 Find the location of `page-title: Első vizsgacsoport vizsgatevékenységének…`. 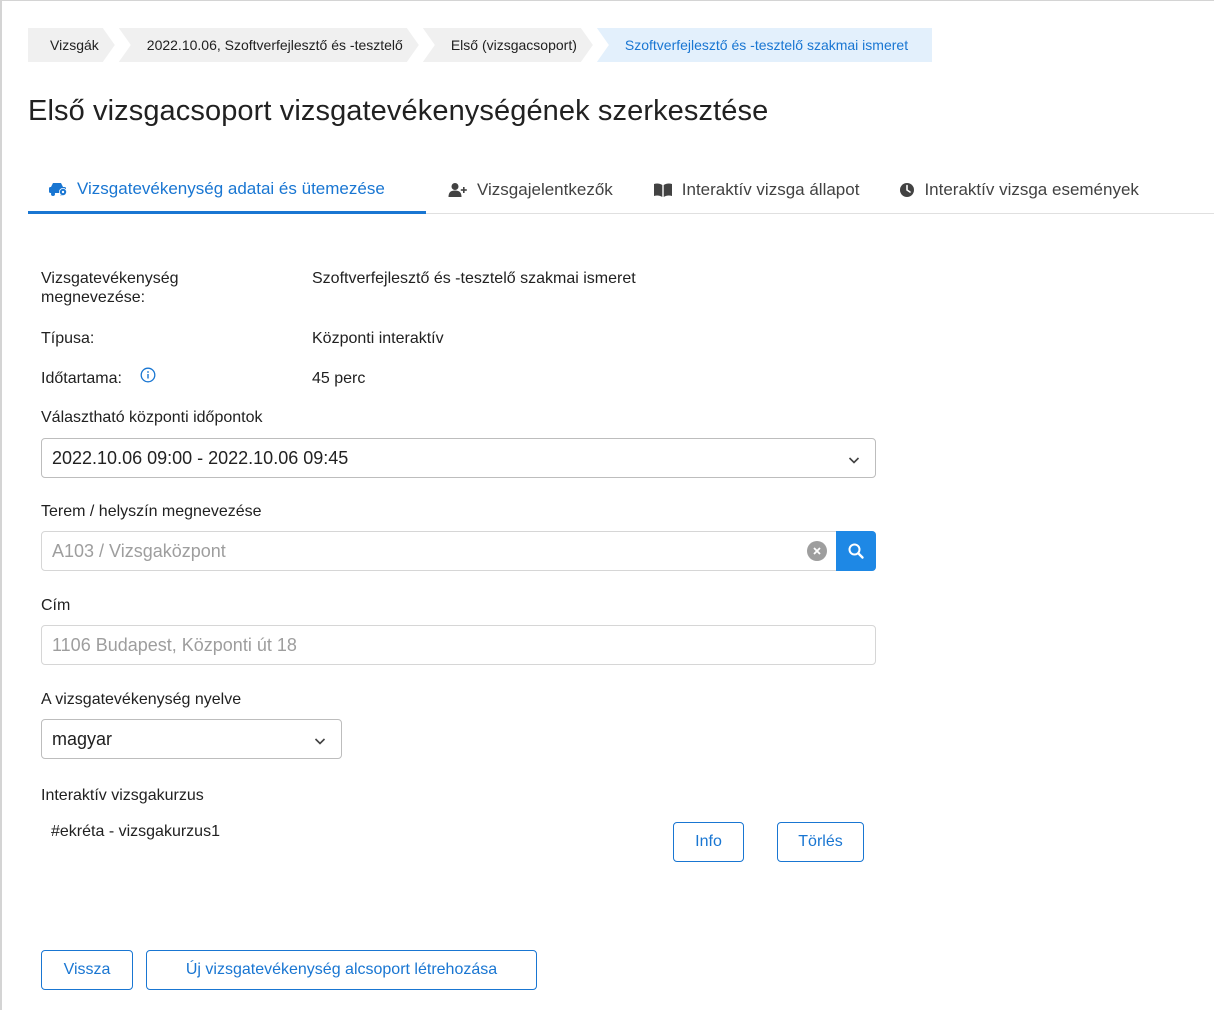

page-title: Első vizsgacsoport vizsgatevékenységének… is located at coordinates (398, 111).